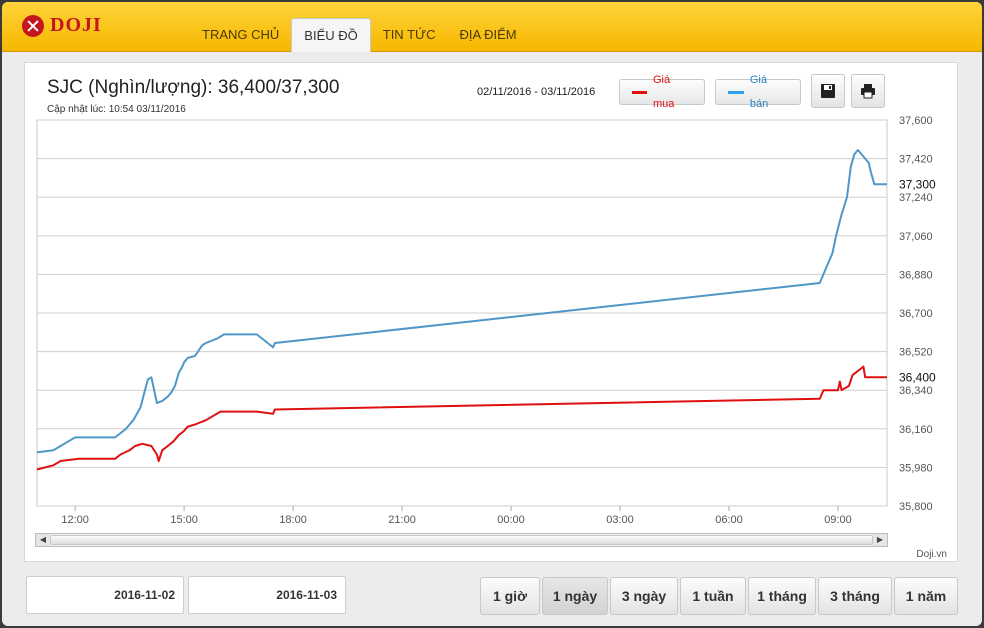 This screenshot has width=984, height=628. I want to click on y-tick-label: 36,880, so click(916, 275).